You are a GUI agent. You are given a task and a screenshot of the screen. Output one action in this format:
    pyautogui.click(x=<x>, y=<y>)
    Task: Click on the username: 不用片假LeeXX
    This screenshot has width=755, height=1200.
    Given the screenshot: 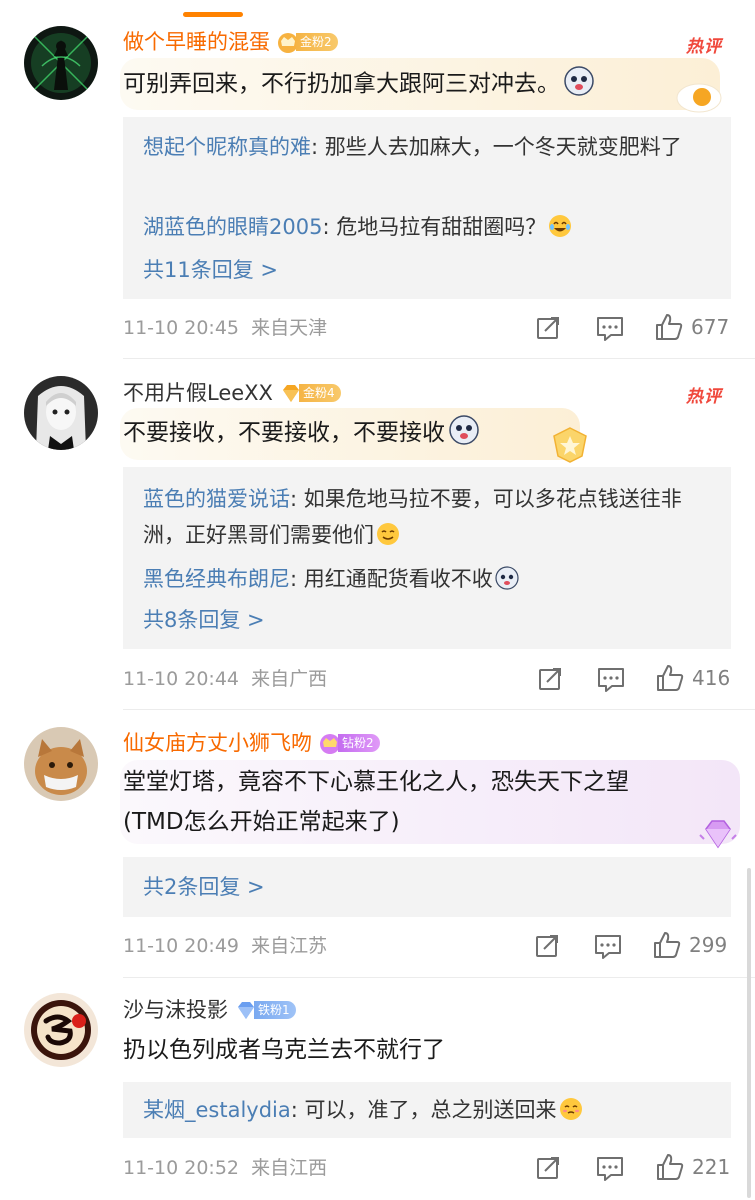 What is the action you would take?
    pyautogui.click(x=198, y=393)
    